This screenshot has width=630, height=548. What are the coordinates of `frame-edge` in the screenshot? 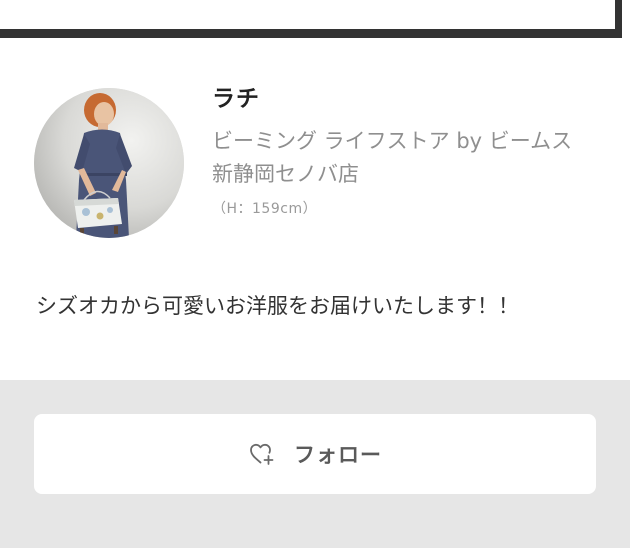 It's located at (618, 19).